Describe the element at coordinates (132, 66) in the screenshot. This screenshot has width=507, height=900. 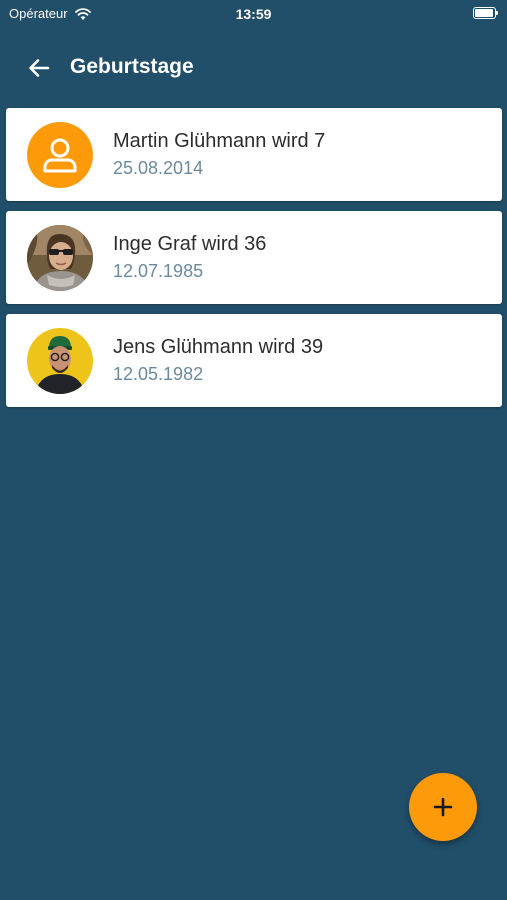
I see `page-title: Geburtstage` at that location.